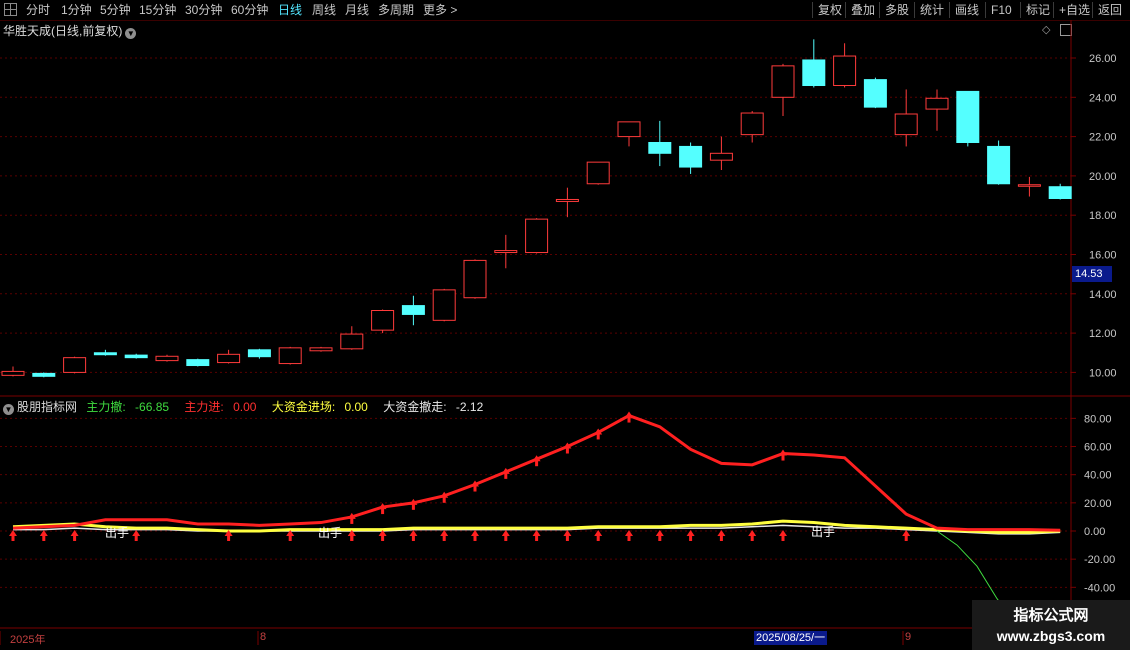 The height and width of the screenshot is (650, 1130). What do you see at coordinates (1098, 419) in the screenshot?
I see `y-tick-label: 80.00` at bounding box center [1098, 419].